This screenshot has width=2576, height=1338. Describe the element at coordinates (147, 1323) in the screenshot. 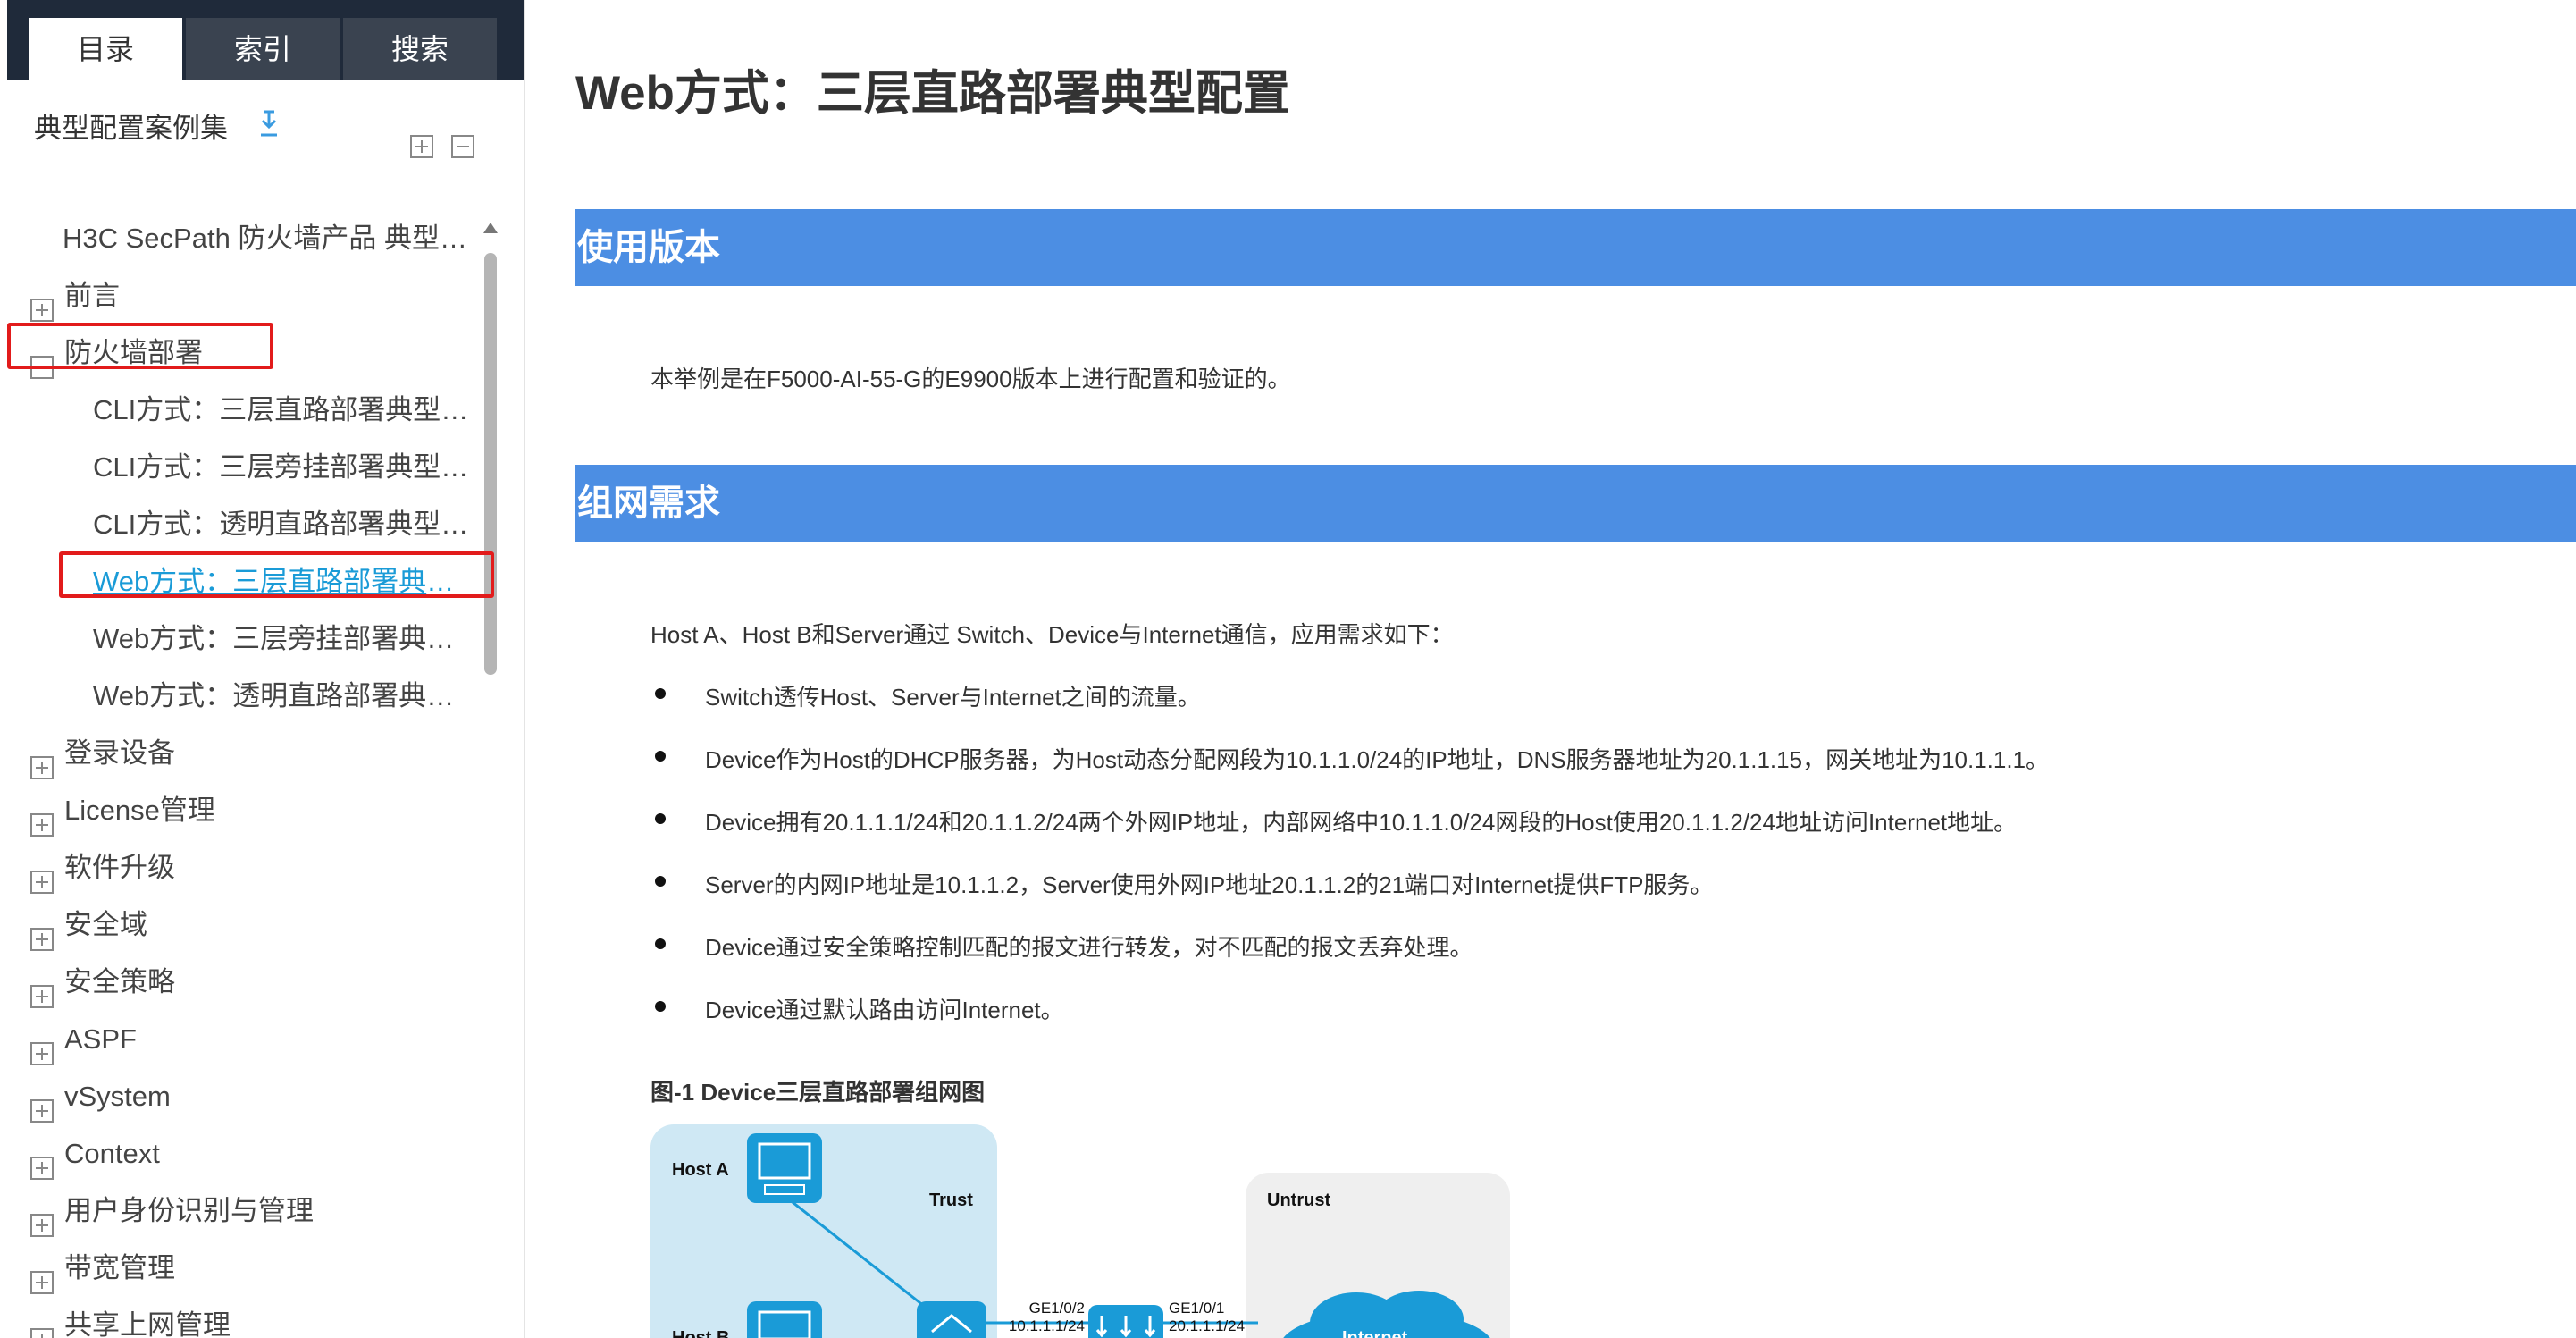

I see `tree-item-label: 共享上网管理` at that location.